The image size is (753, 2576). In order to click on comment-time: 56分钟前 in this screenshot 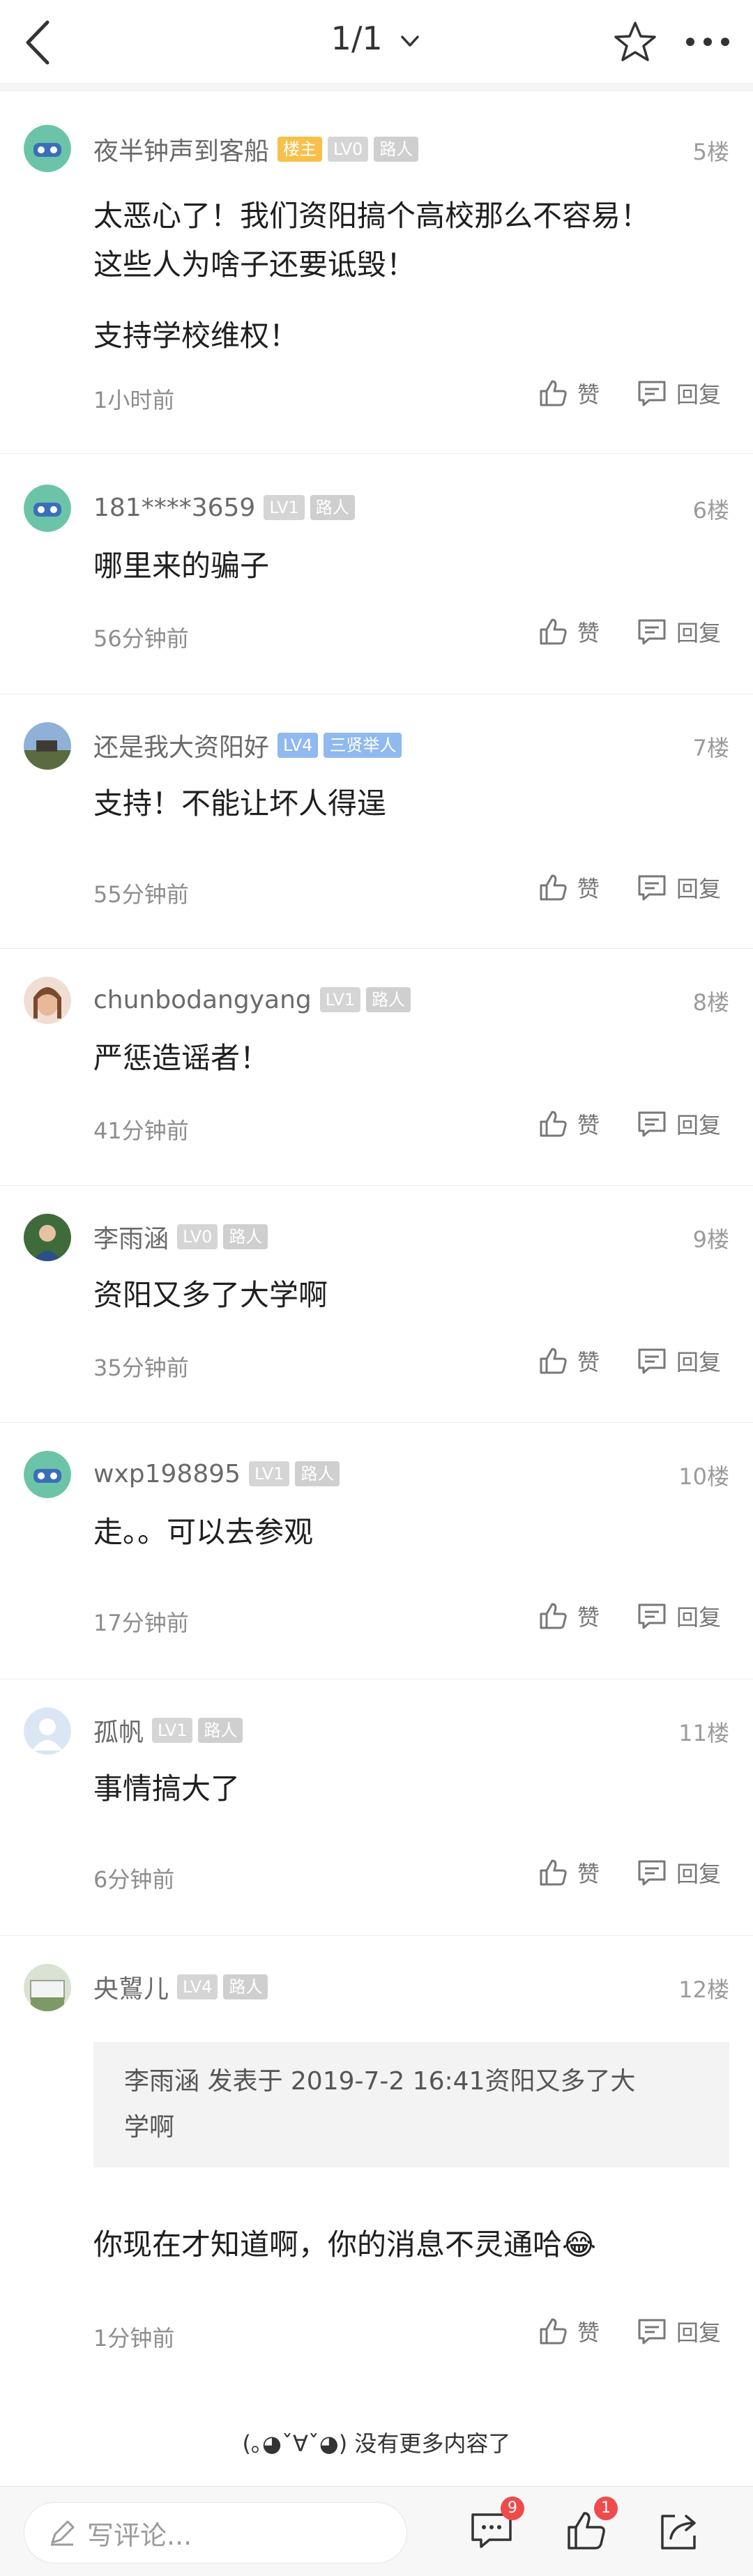, I will do `click(141, 639)`.